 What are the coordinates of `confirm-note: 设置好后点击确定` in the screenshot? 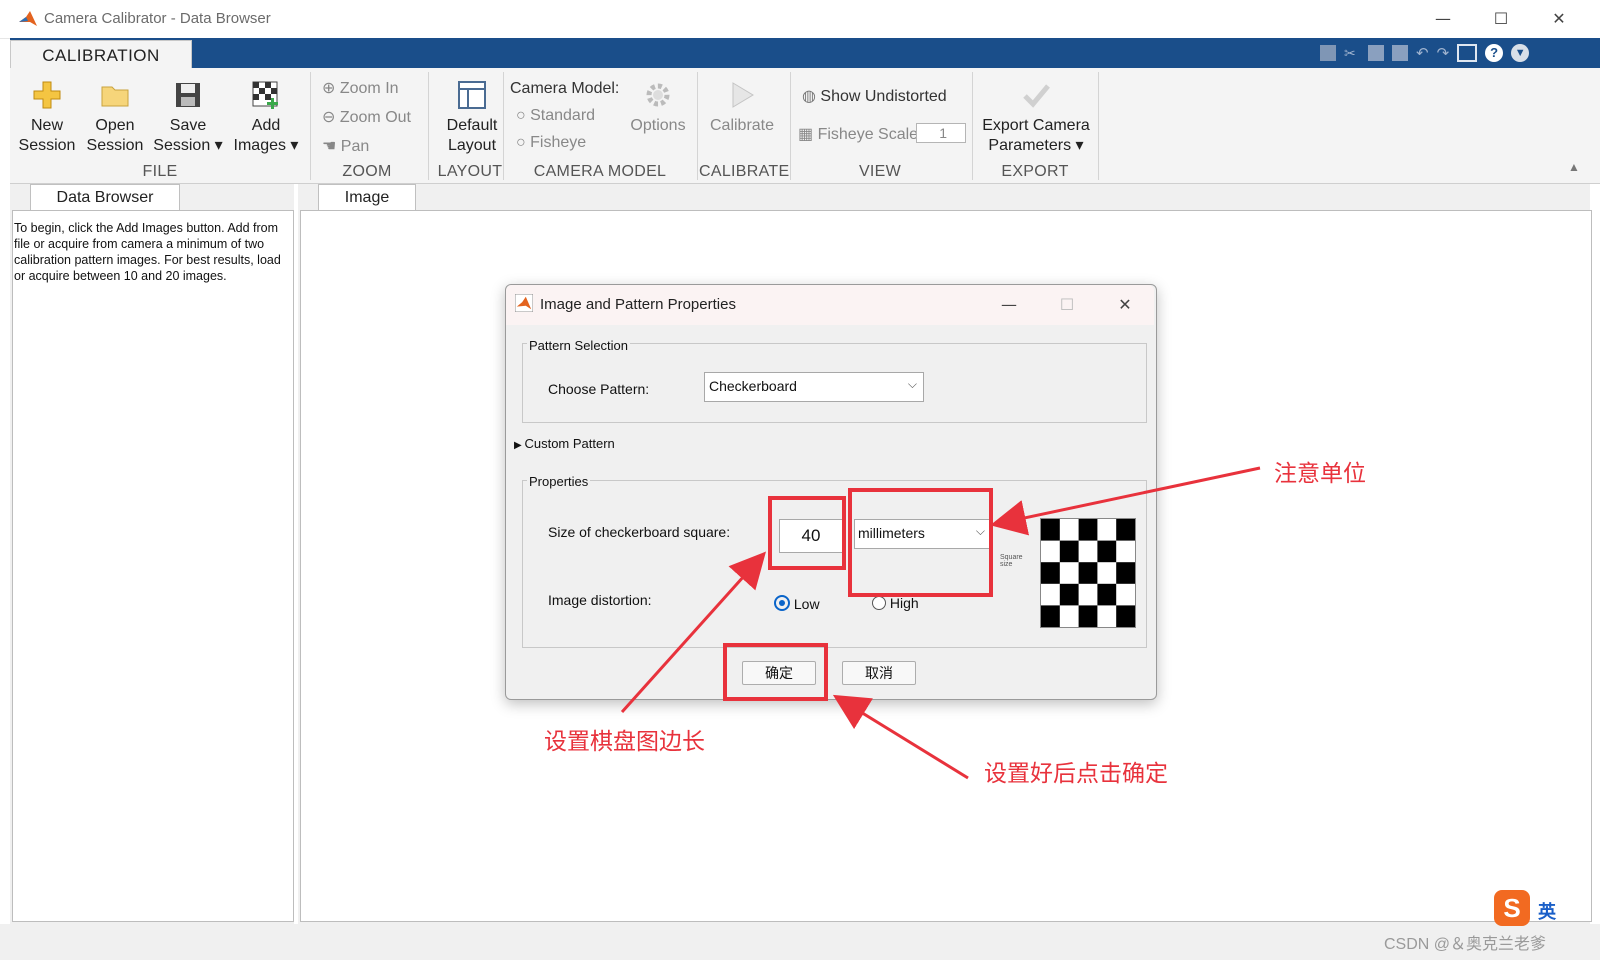 It's located at (1076, 774).